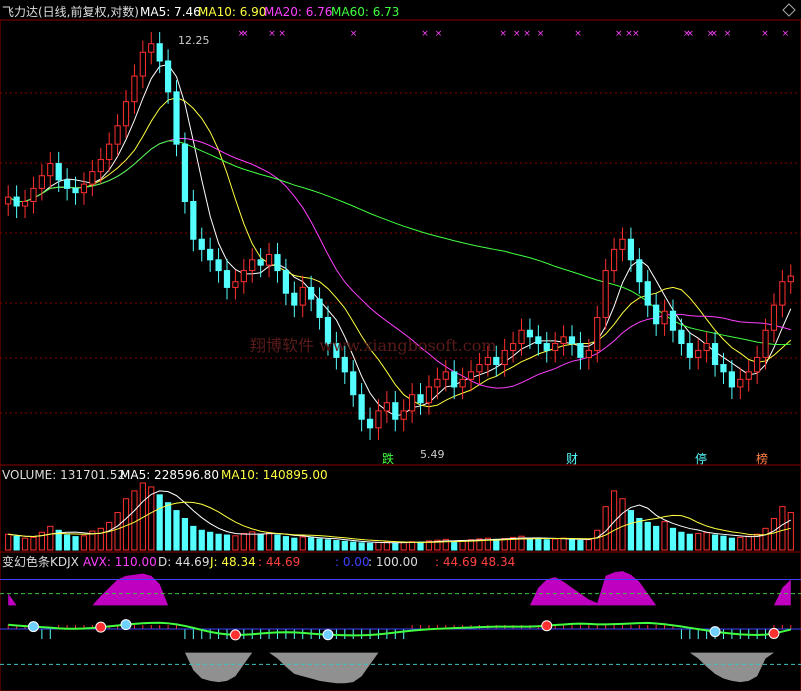 This screenshot has height=691, width=801. I want to click on diamond-icon, so click(789, 10).